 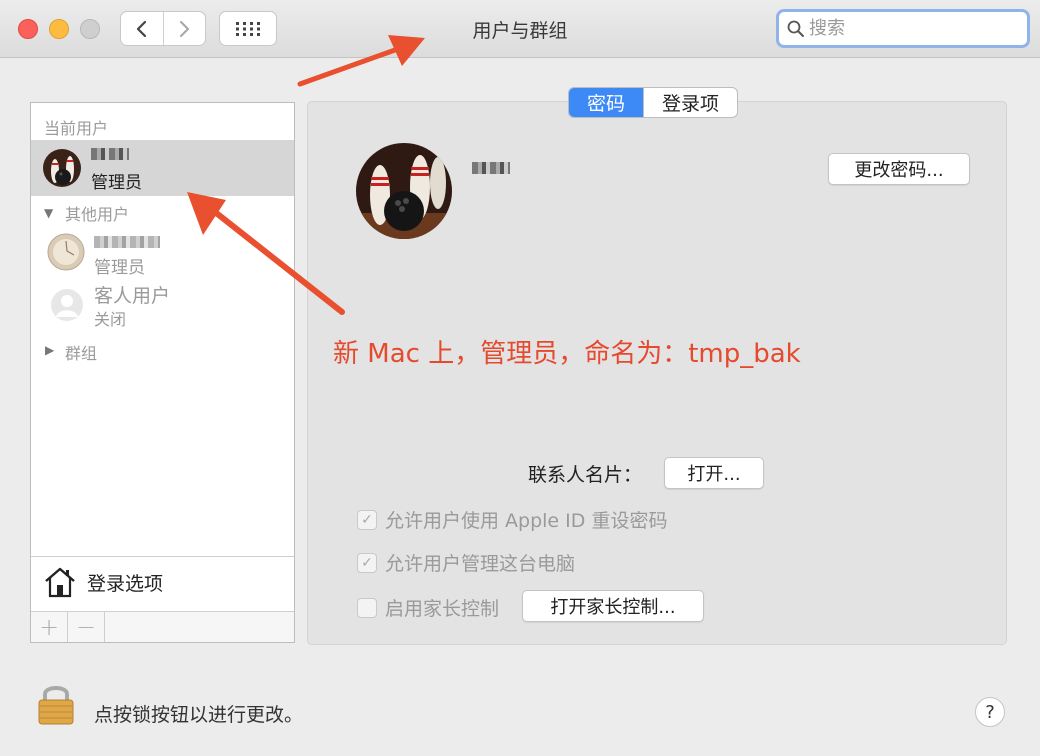 I want to click on disclosure-closed-icon: ▶, so click(x=49, y=350).